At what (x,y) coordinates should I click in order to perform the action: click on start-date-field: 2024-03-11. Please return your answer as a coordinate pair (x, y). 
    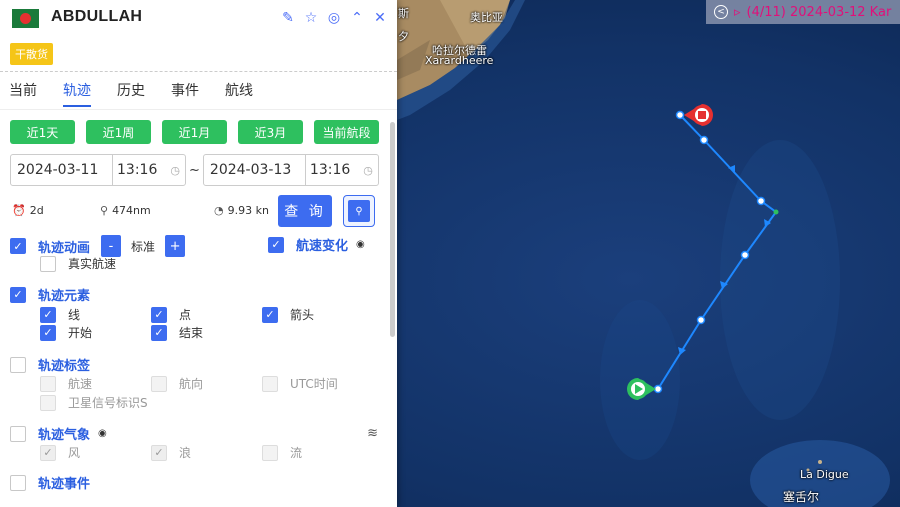
    Looking at the image, I should click on (62, 170).